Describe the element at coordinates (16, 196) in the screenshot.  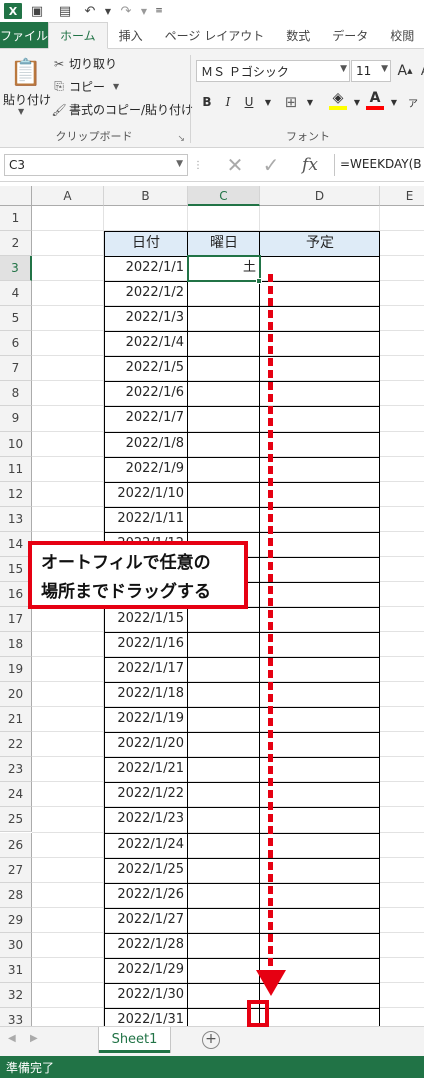
I see `select-all-corner` at that location.